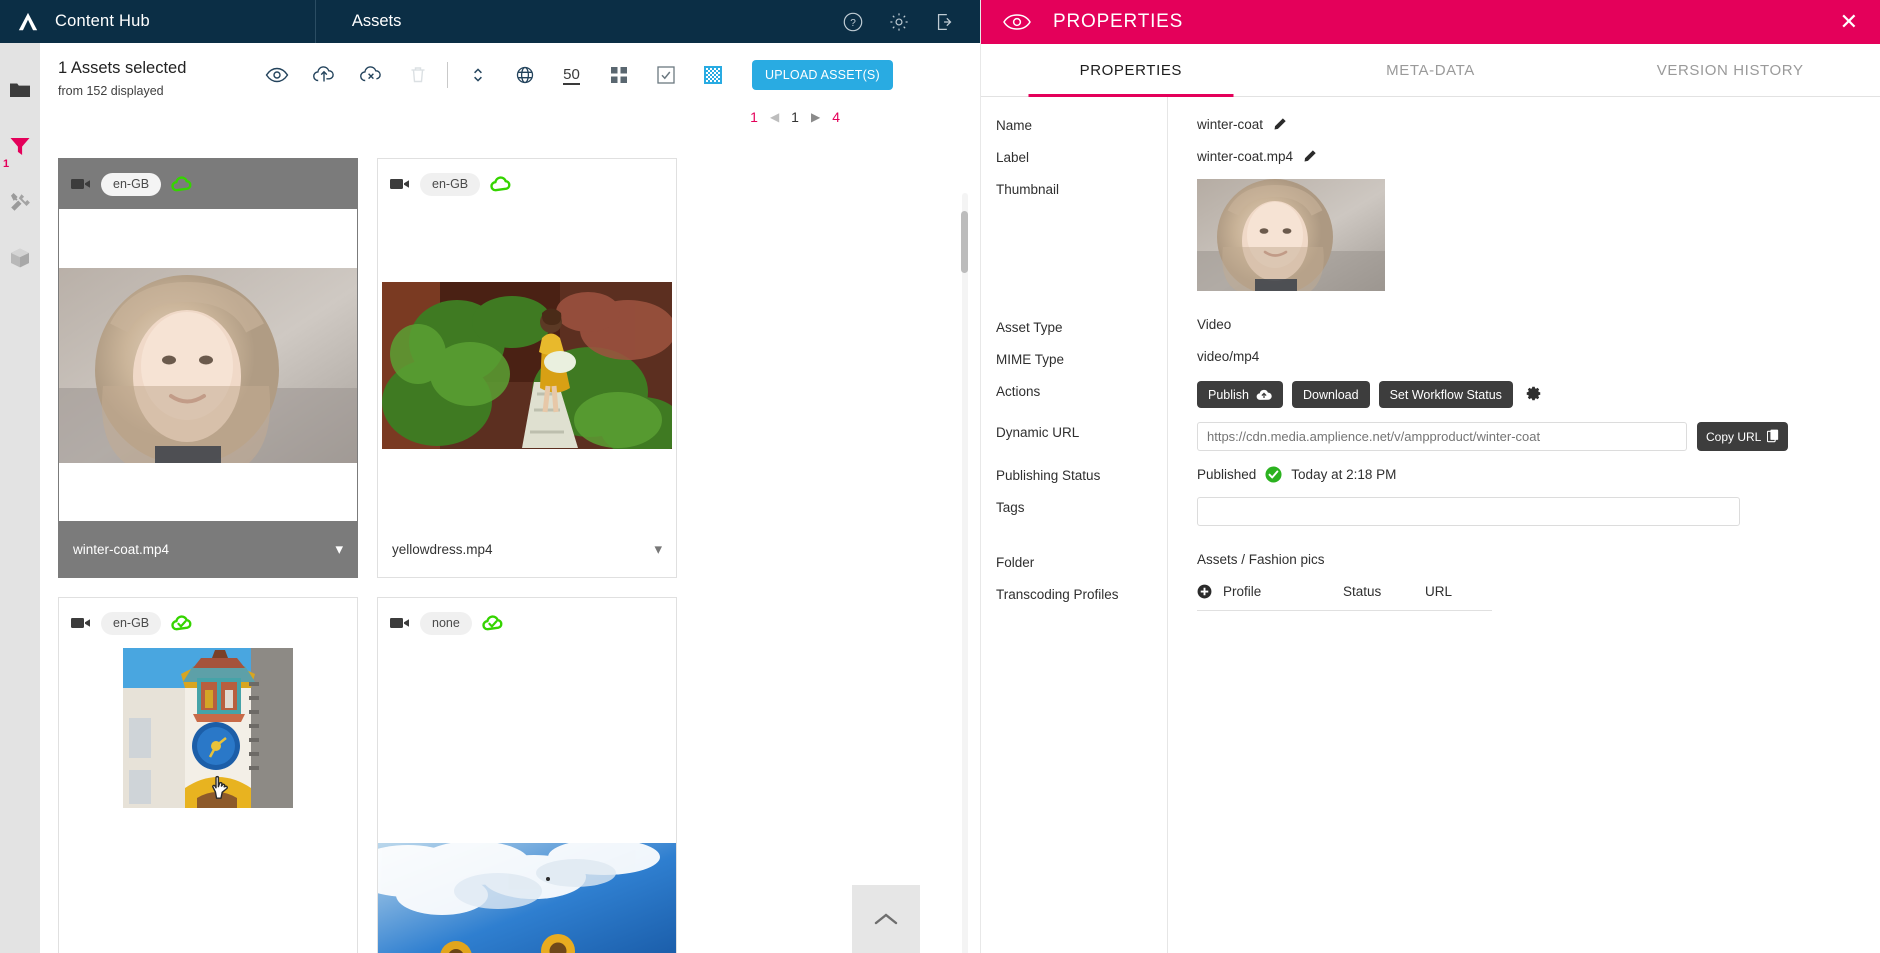 The width and height of the screenshot is (1880, 953). I want to click on tab-meta-data: META-DATA, so click(1431, 70).